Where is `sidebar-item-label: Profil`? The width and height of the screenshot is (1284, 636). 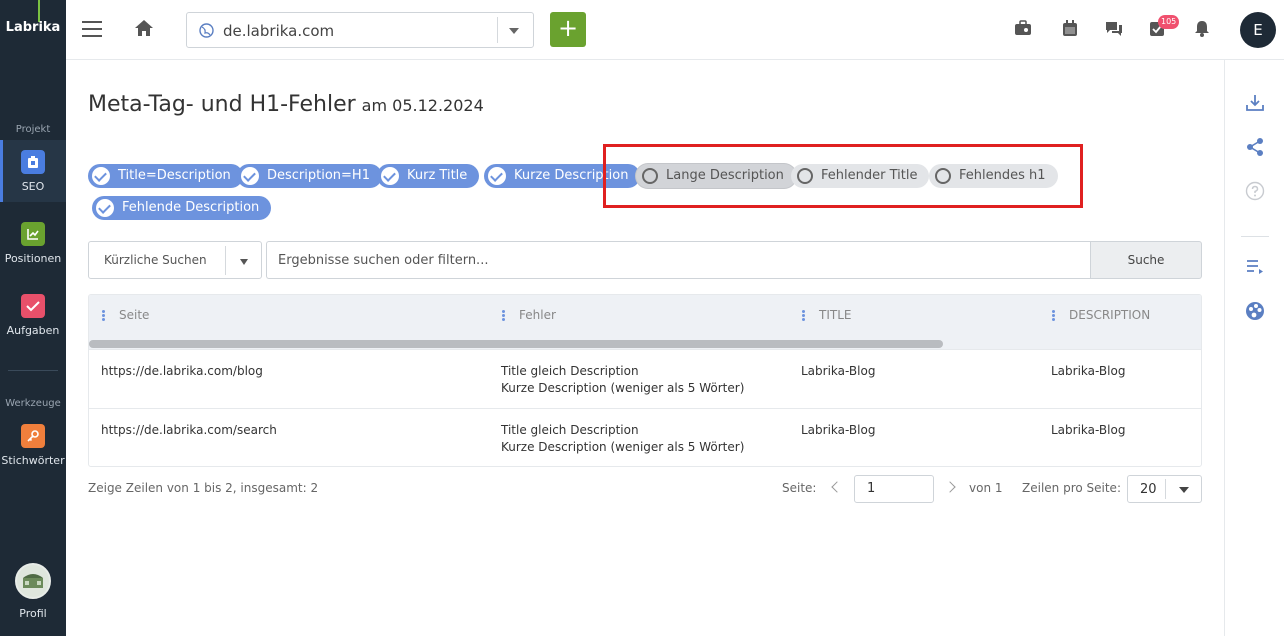
sidebar-item-label: Profil is located at coordinates (33, 613).